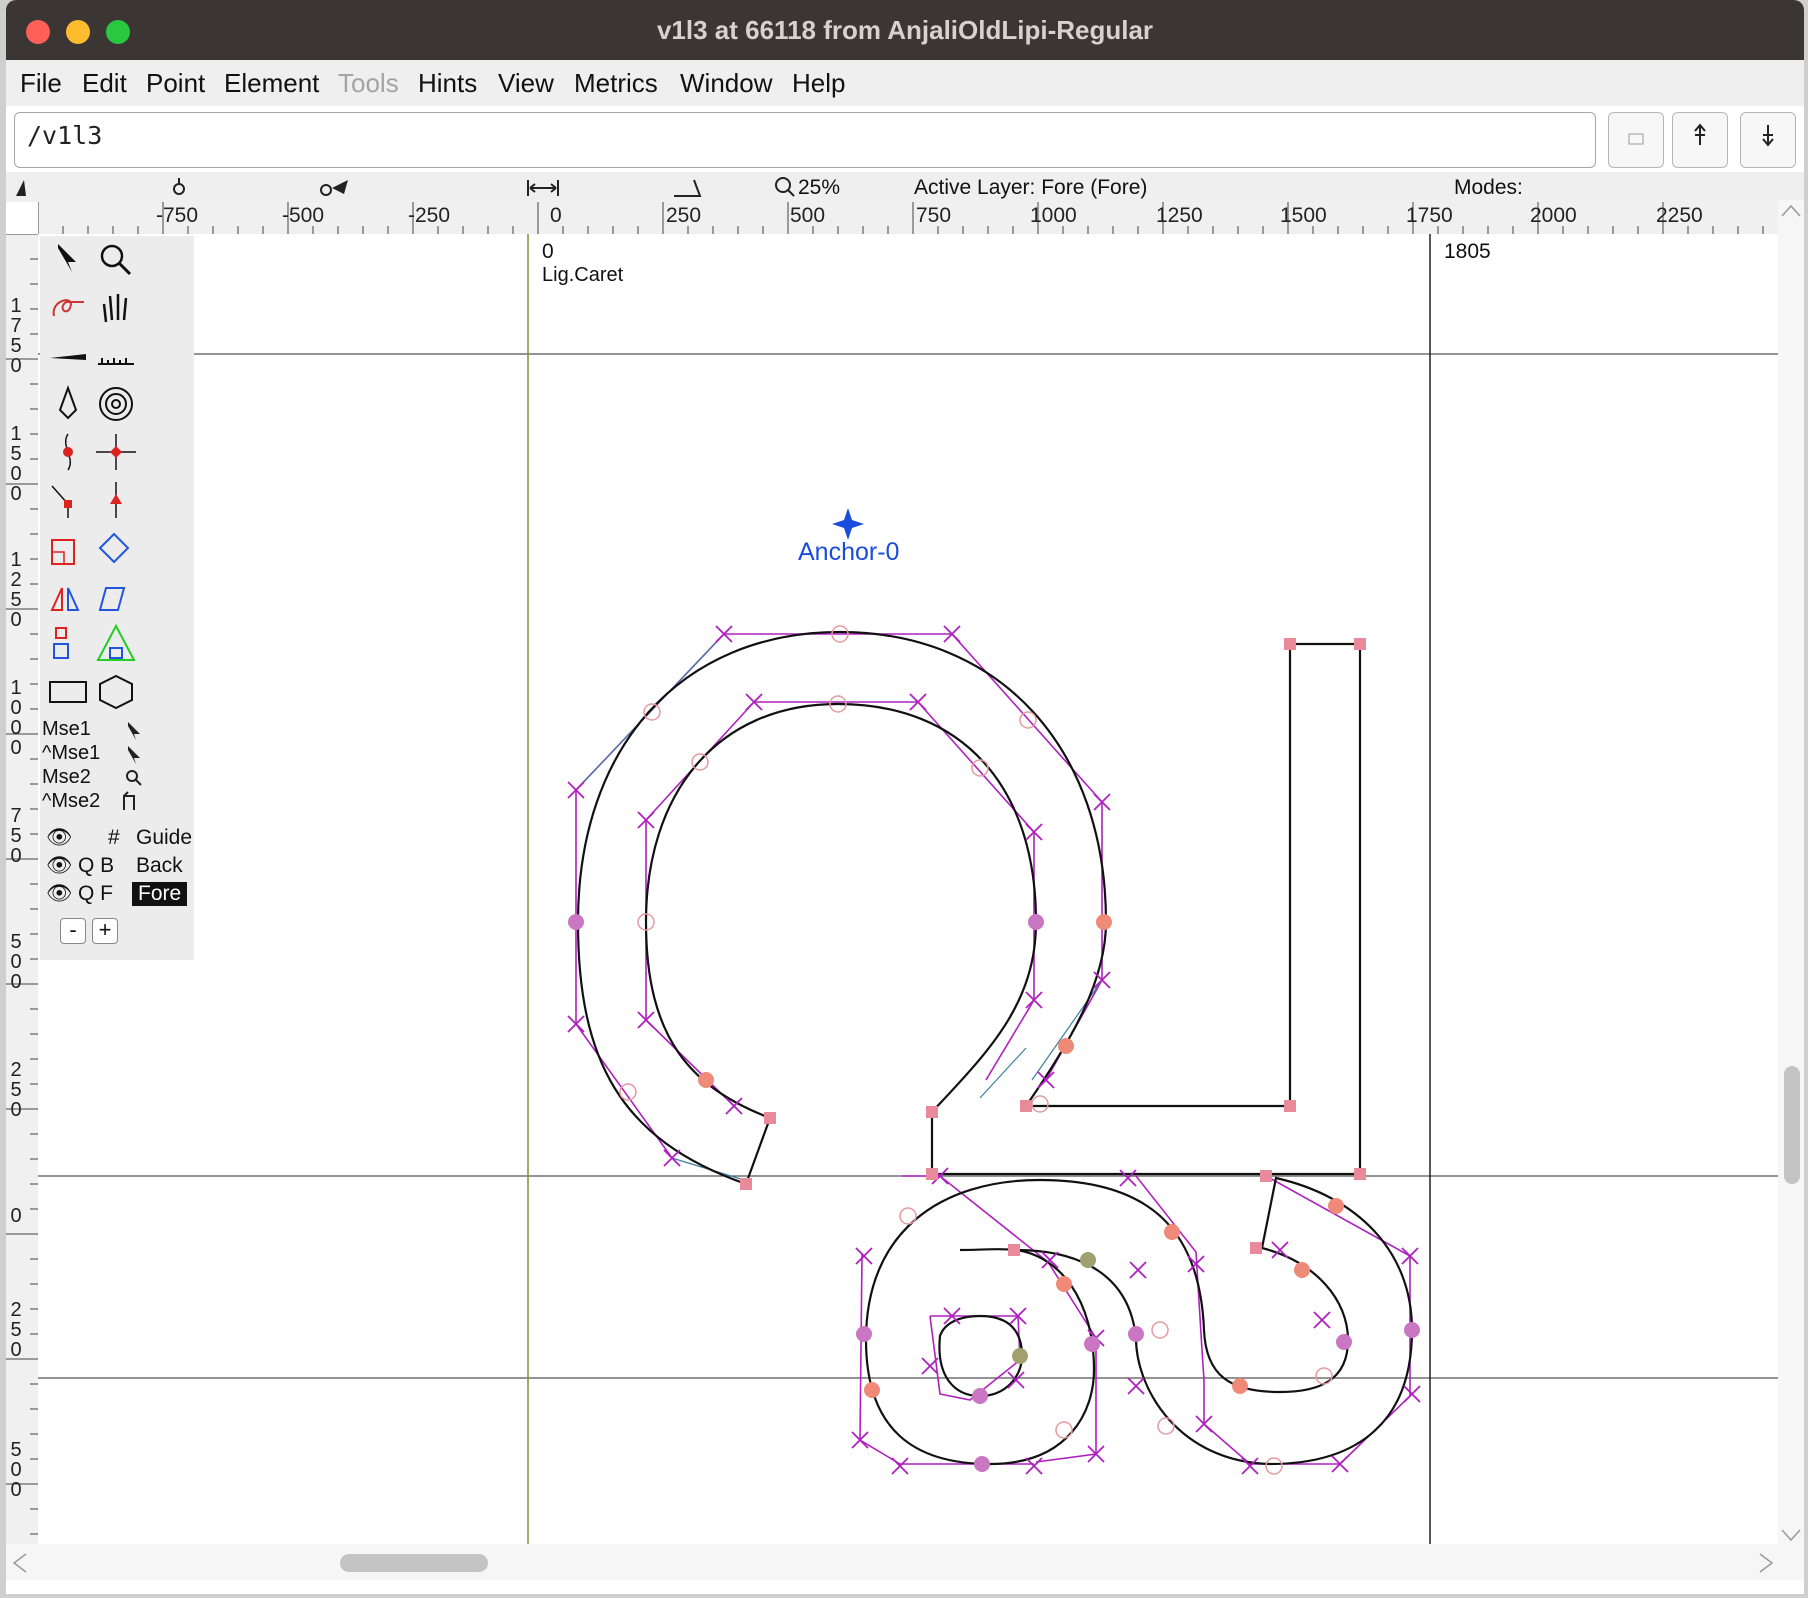  Describe the element at coordinates (68, 404) in the screenshot. I see `pen-tool` at that location.